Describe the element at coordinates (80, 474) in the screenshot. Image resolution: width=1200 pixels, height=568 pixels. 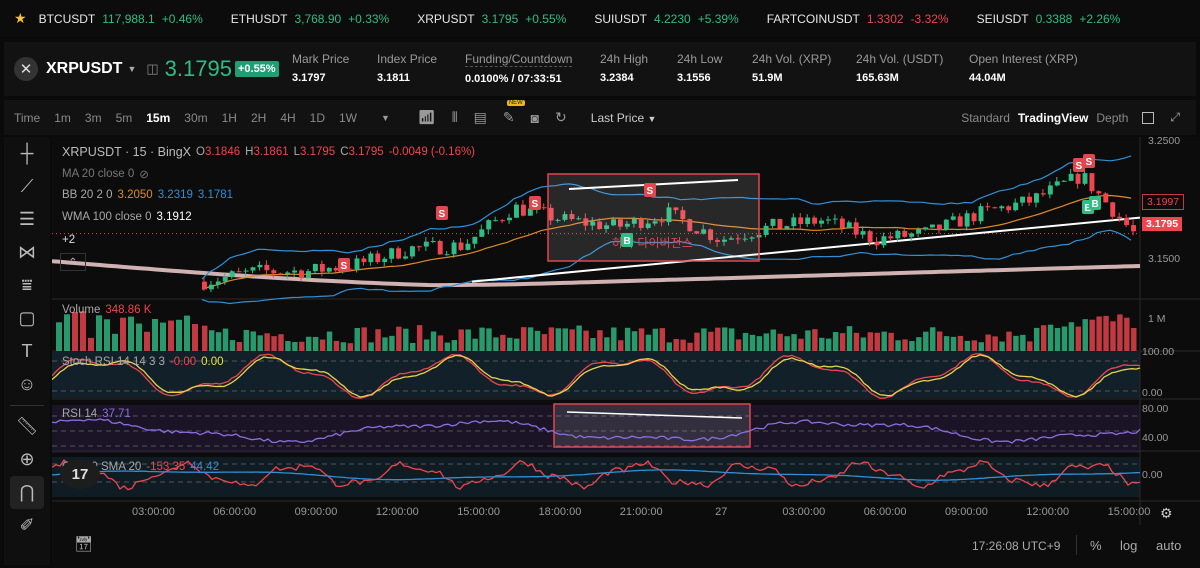
I see `tradingview-logo: 17` at that location.